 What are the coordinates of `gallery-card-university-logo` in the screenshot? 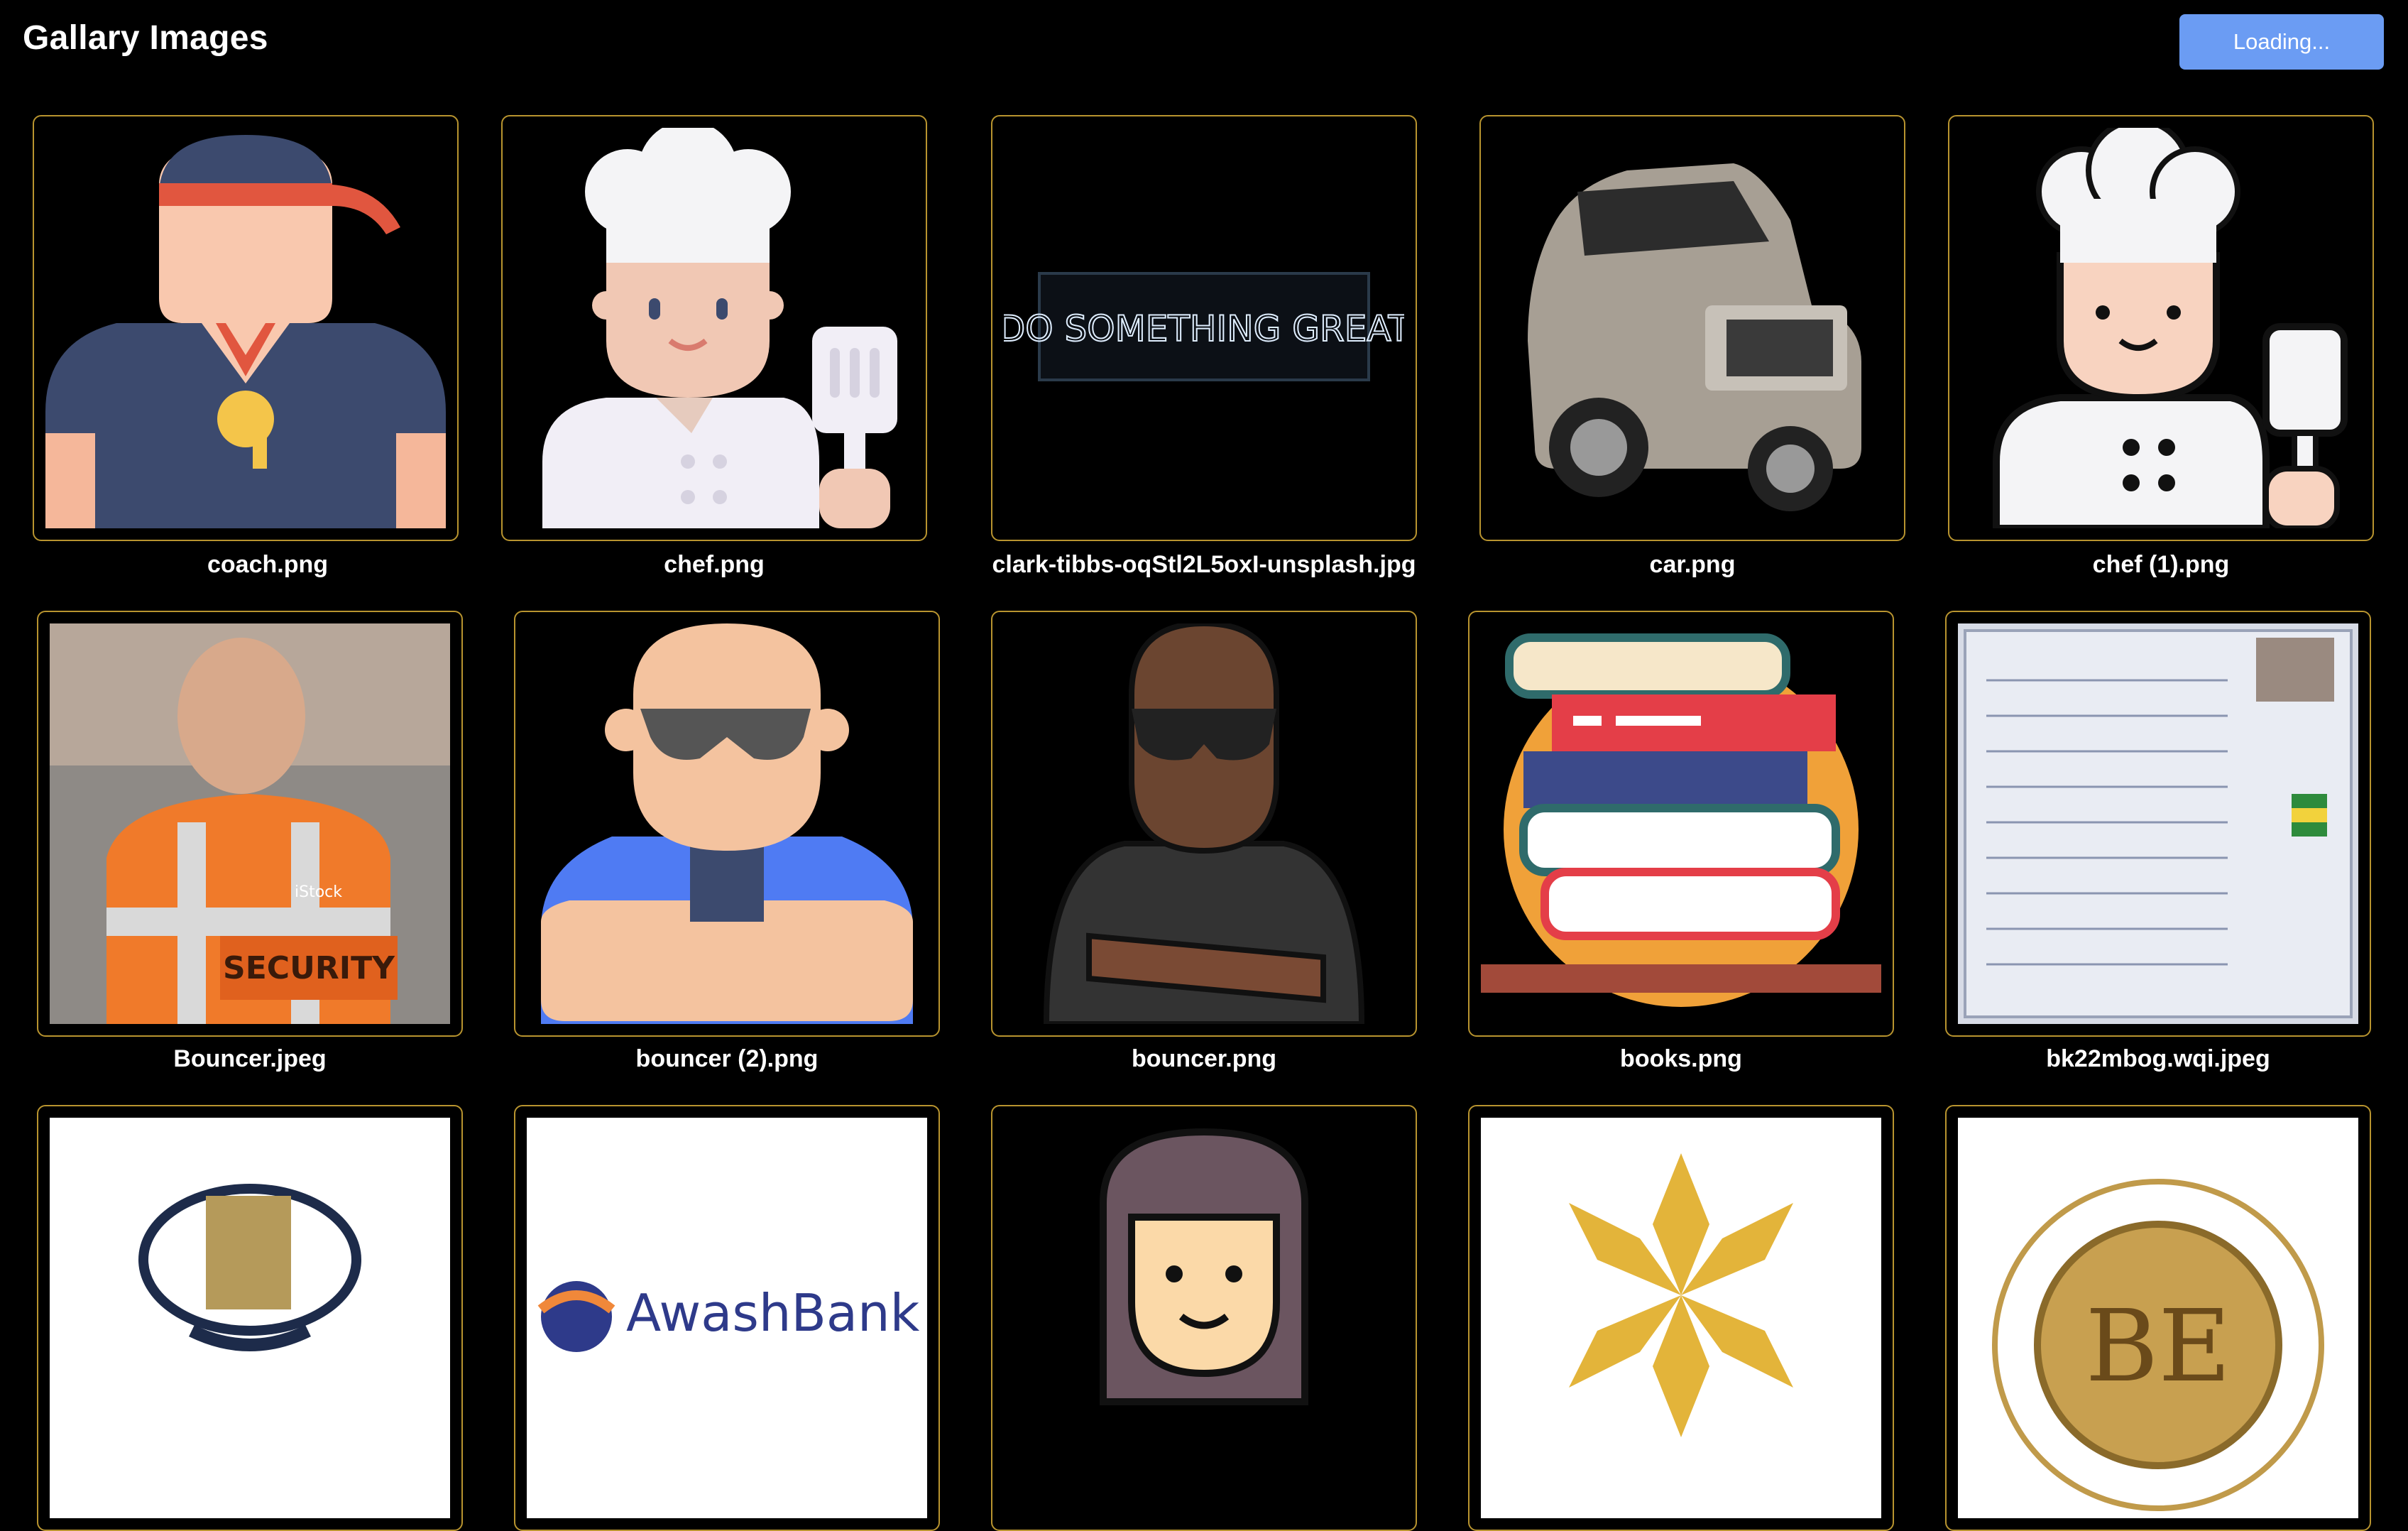 It's located at (250, 1318).